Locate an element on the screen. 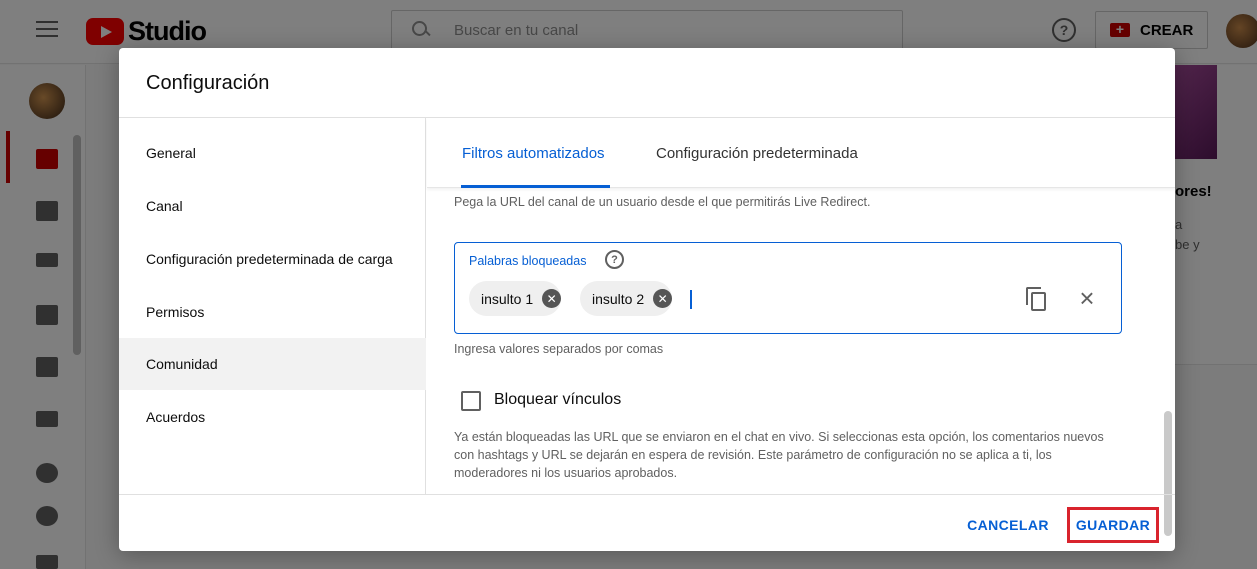 This screenshot has height=569, width=1257. block-links-checkbox is located at coordinates (471, 401).